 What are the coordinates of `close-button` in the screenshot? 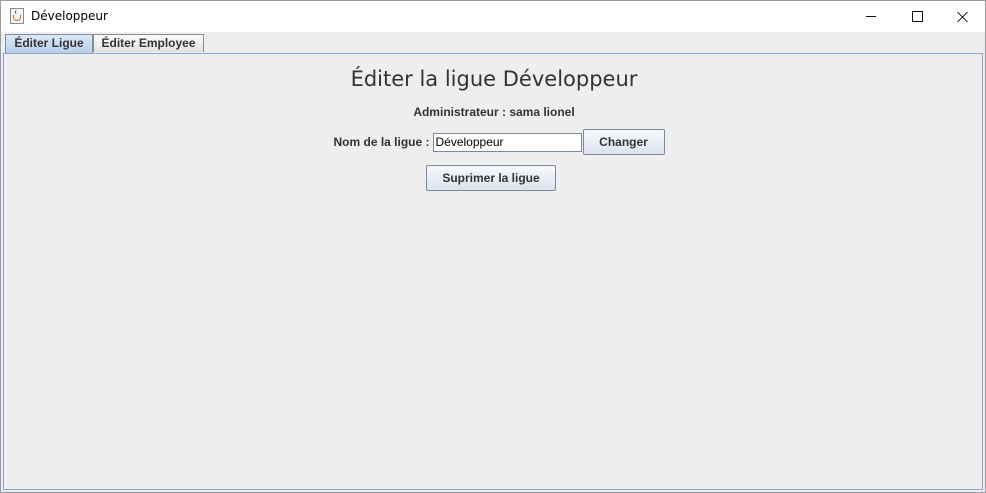 It's located at (963, 16).